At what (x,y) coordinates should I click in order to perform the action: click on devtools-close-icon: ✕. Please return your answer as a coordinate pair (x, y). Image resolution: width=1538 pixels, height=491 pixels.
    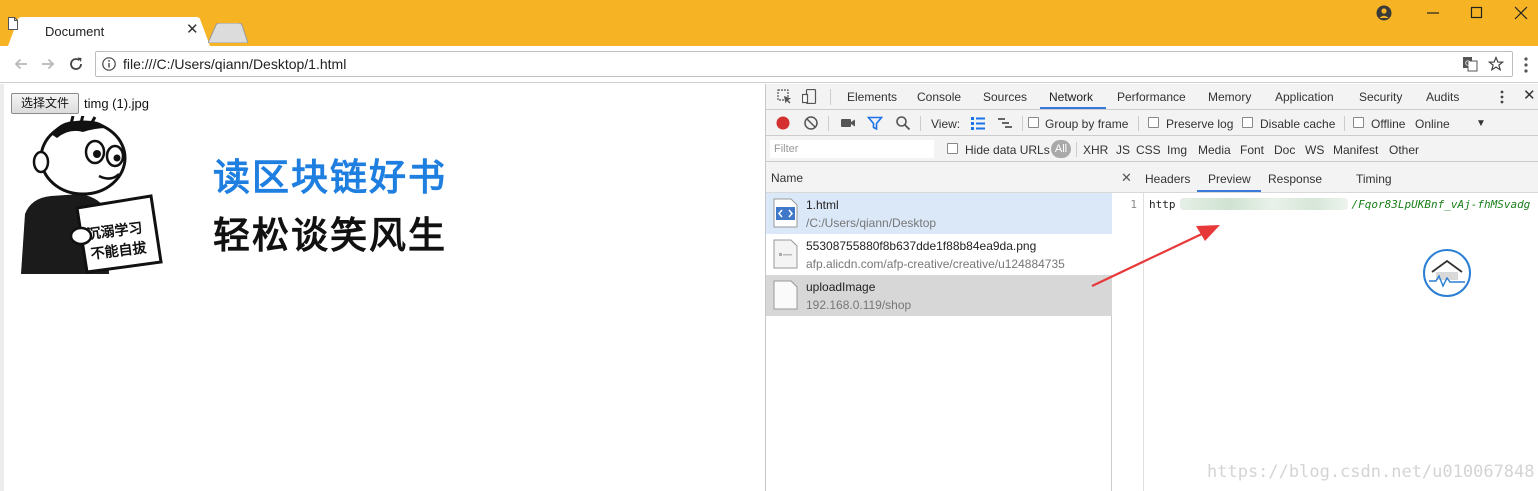
    Looking at the image, I should click on (1529, 96).